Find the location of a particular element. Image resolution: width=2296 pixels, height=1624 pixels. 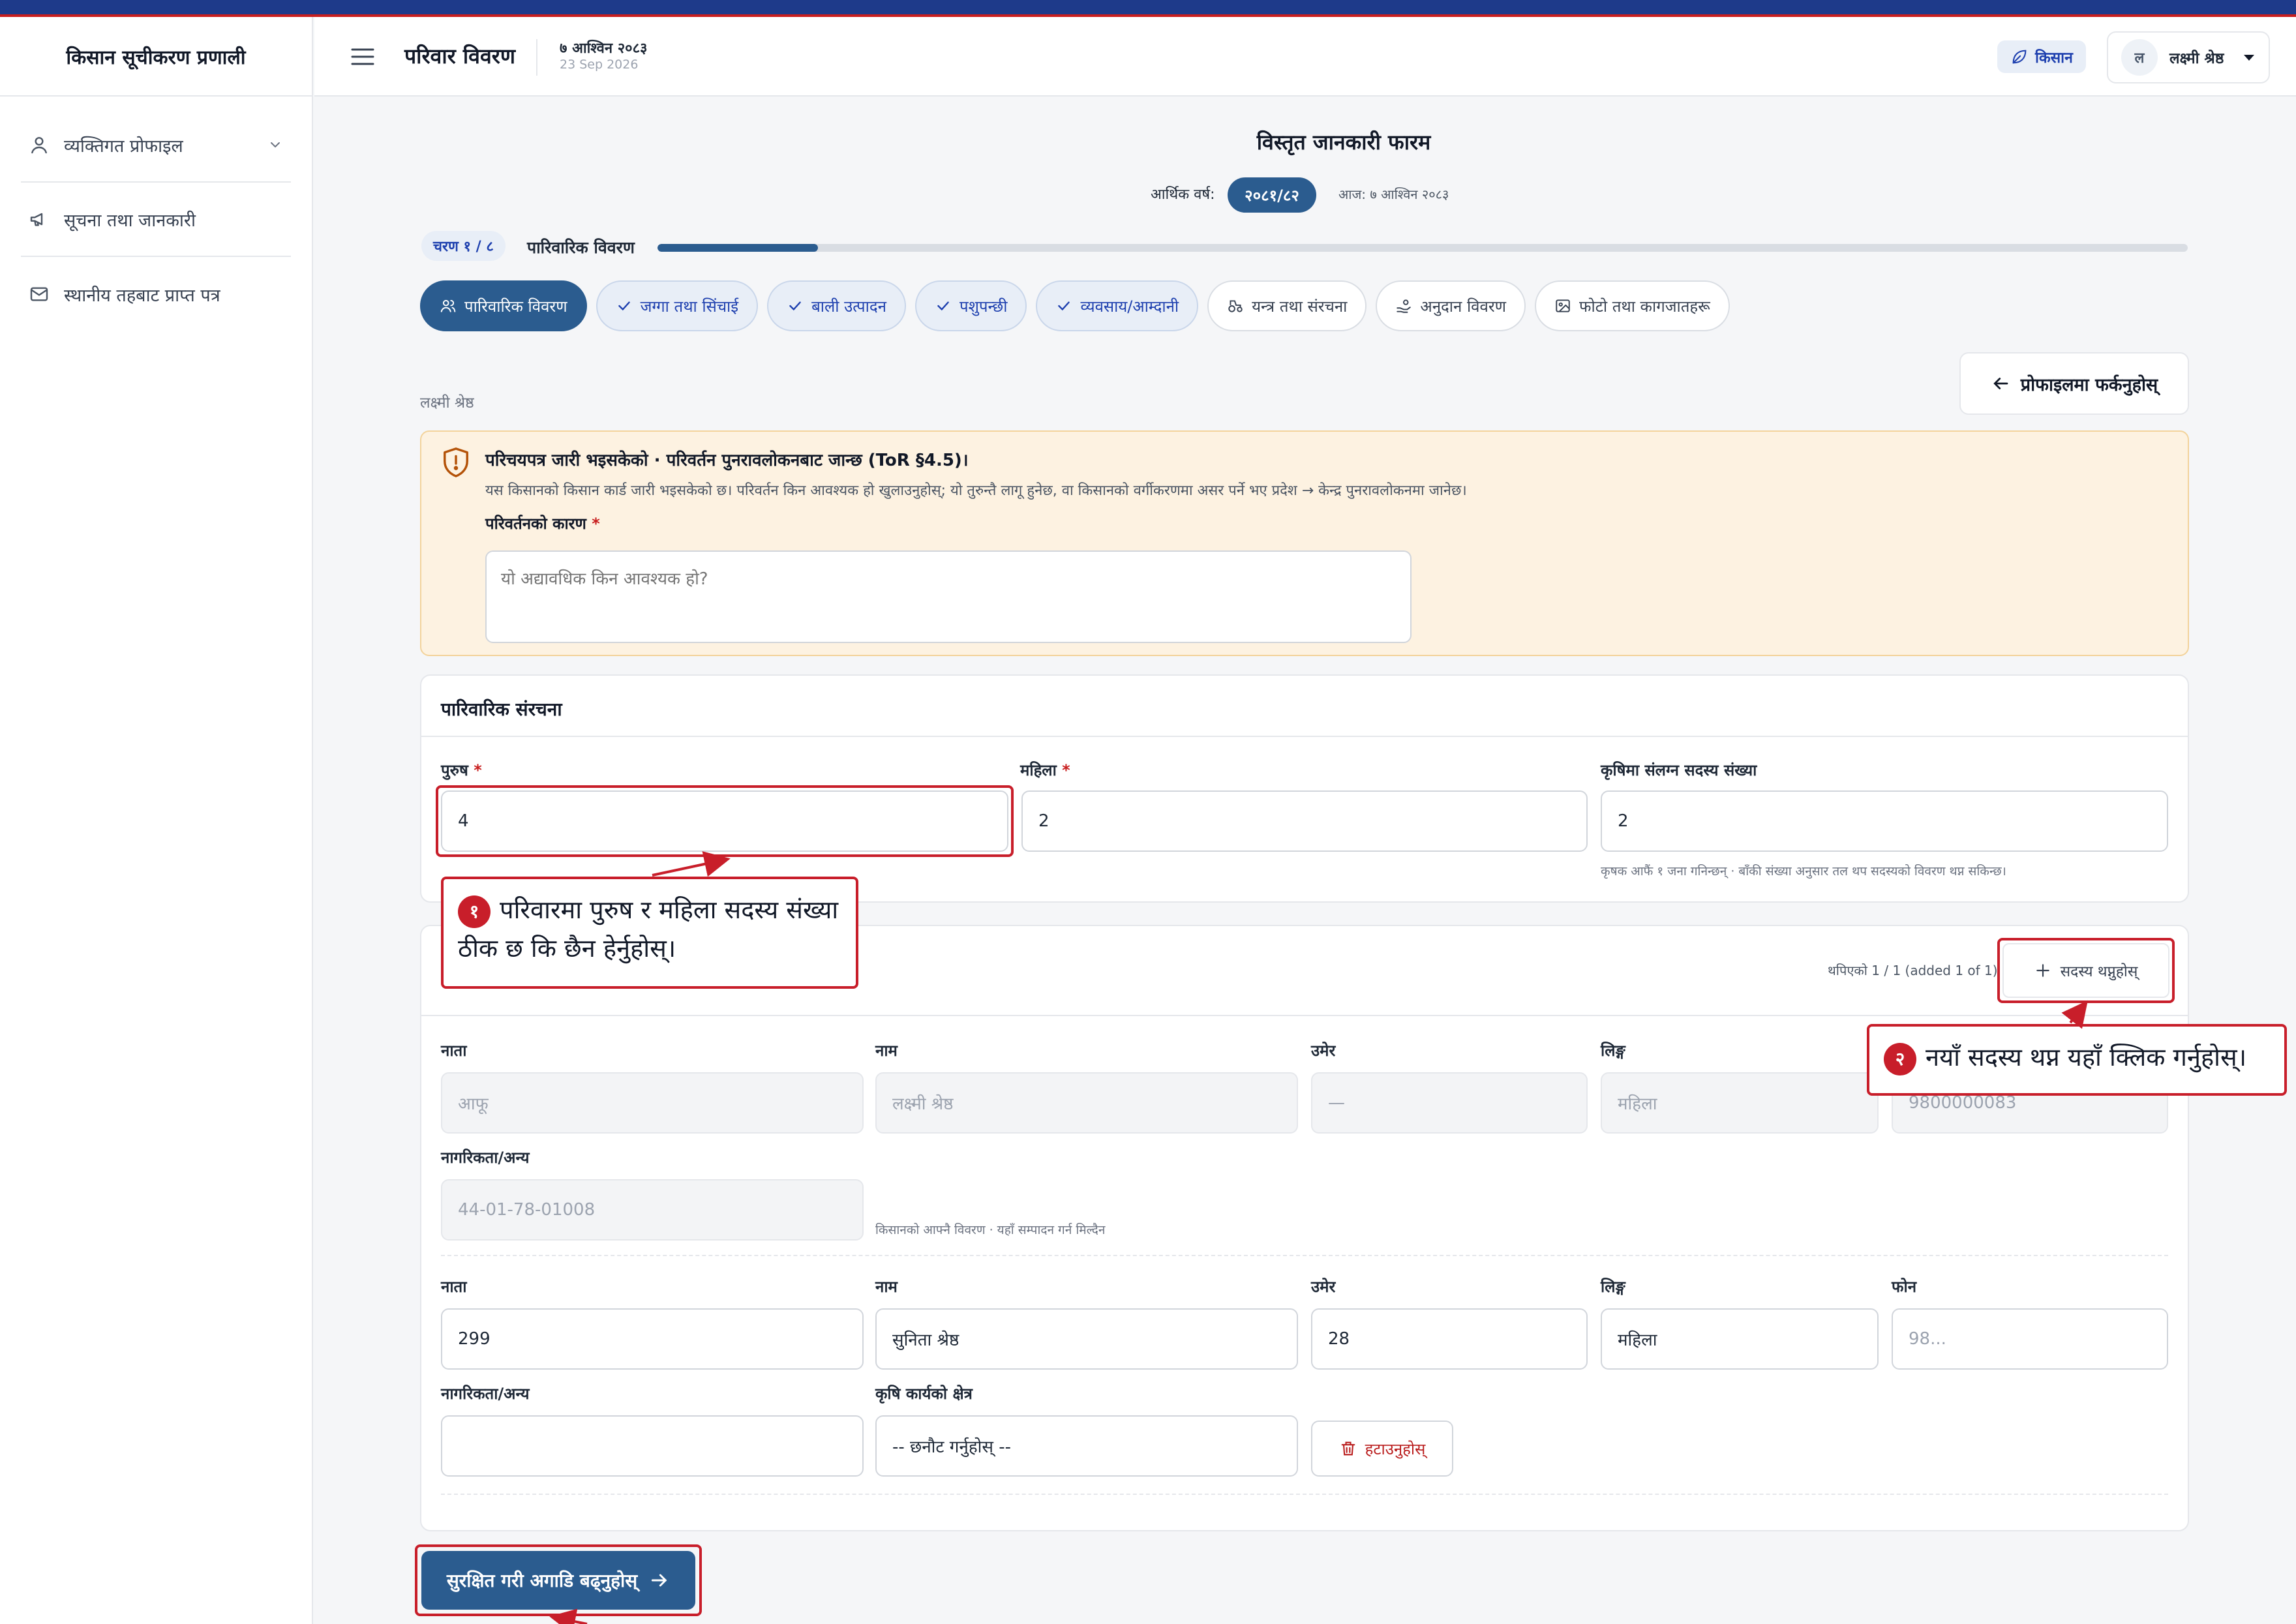

male-label: पुरुष * is located at coordinates (461, 770).